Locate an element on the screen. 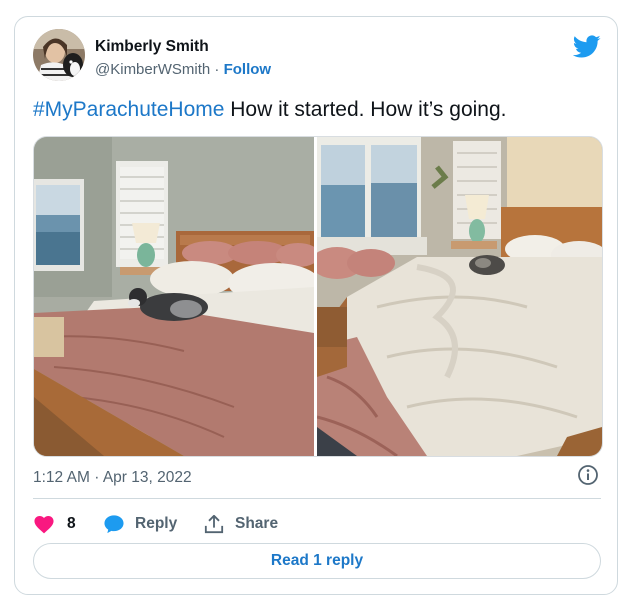  tweet-body: How it started. How it’s going. is located at coordinates (365, 109).